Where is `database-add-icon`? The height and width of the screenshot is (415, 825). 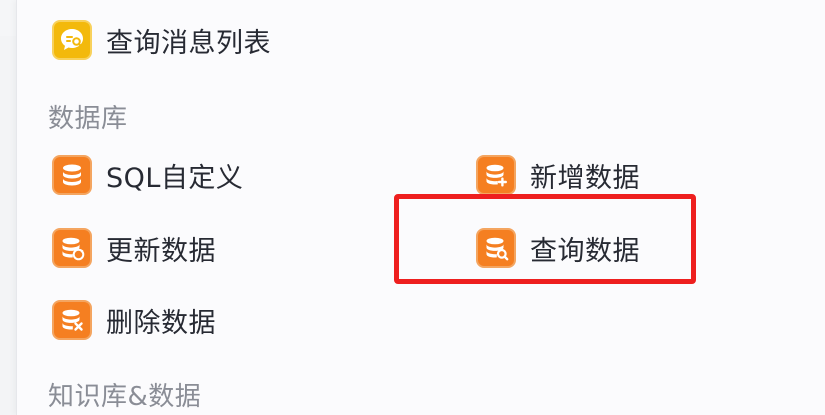
database-add-icon is located at coordinates (496, 175).